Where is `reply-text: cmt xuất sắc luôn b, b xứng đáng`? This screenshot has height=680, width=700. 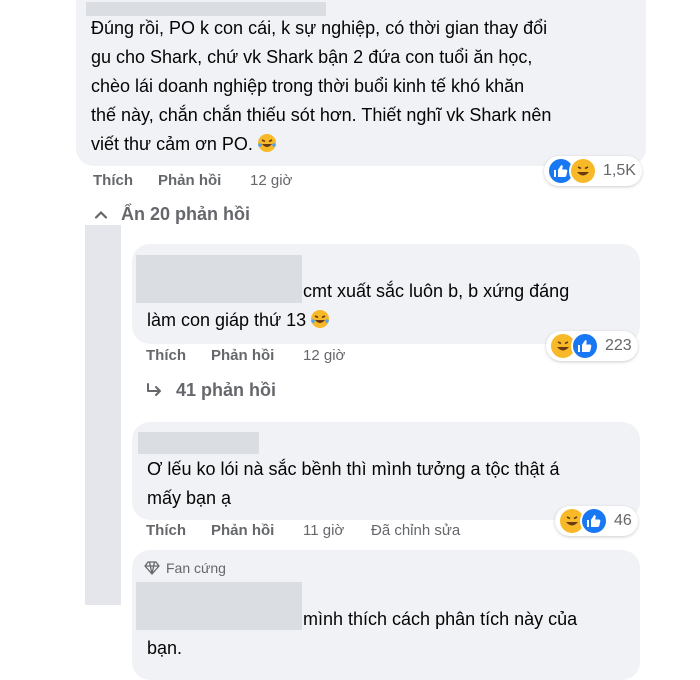
reply-text: cmt xuất sắc luôn b, b xứng đáng is located at coordinates (468, 291).